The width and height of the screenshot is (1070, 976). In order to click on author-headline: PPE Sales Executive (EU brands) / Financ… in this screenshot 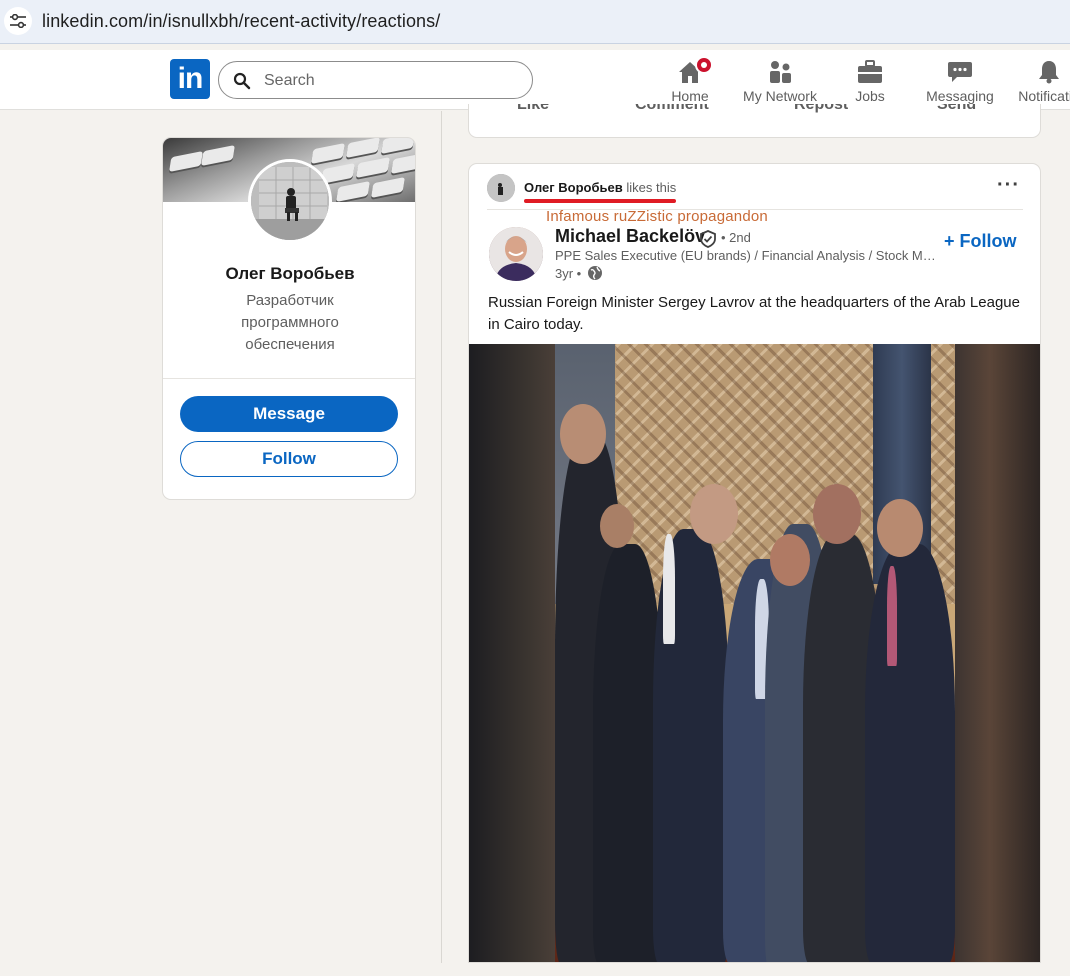, I will do `click(747, 255)`.